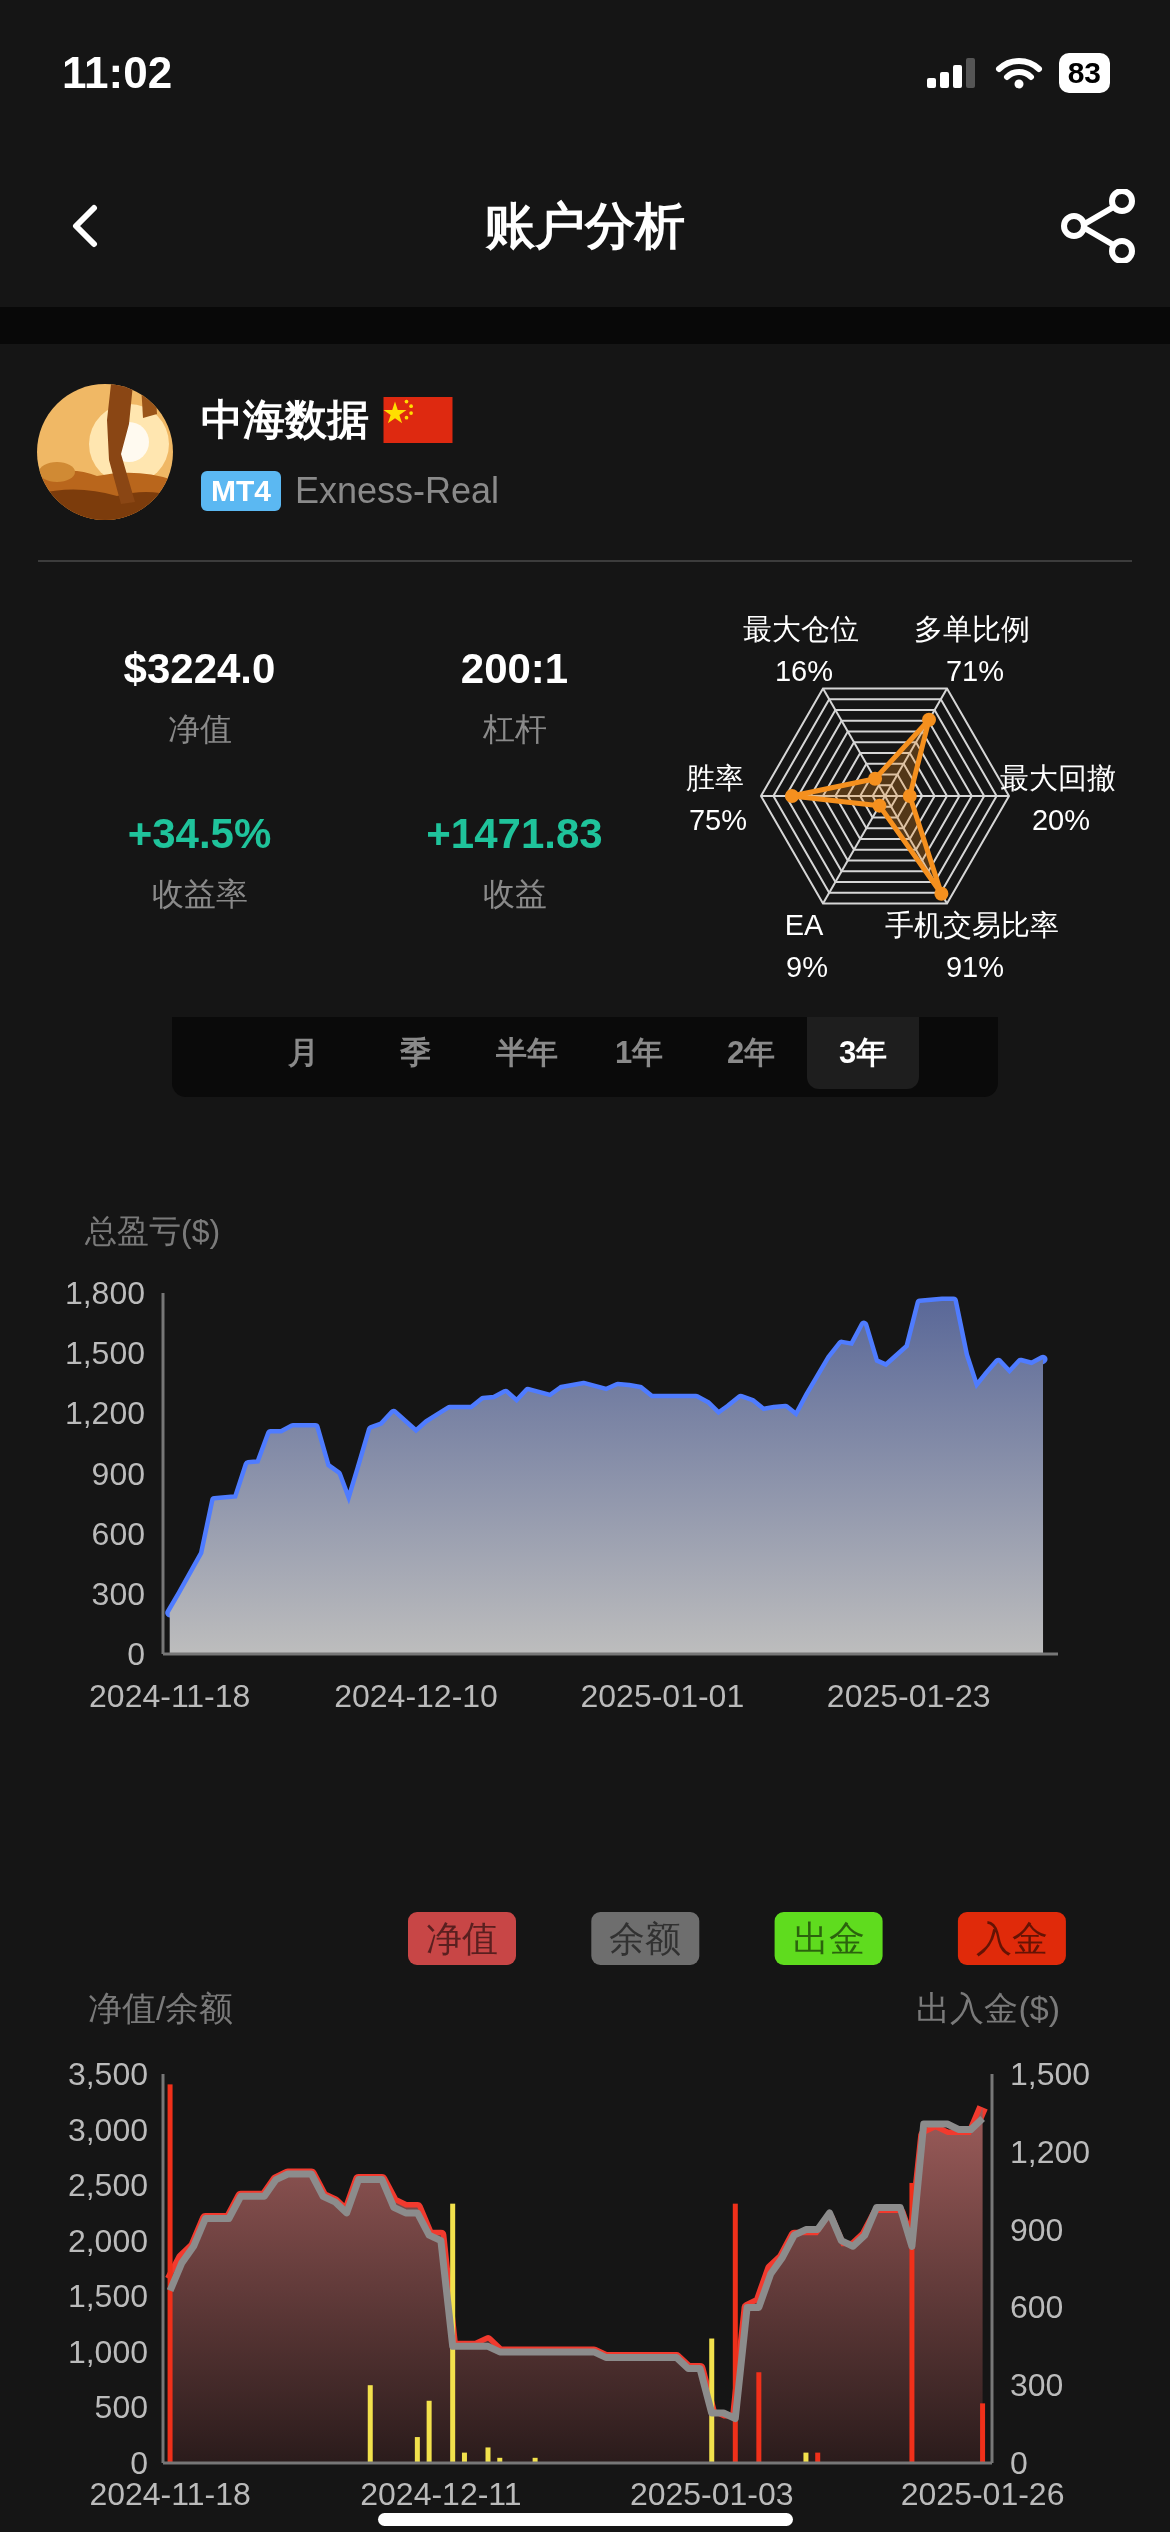 The height and width of the screenshot is (2532, 1170). What do you see at coordinates (975, 967) in the screenshot?
I see `radar-value: 91%` at bounding box center [975, 967].